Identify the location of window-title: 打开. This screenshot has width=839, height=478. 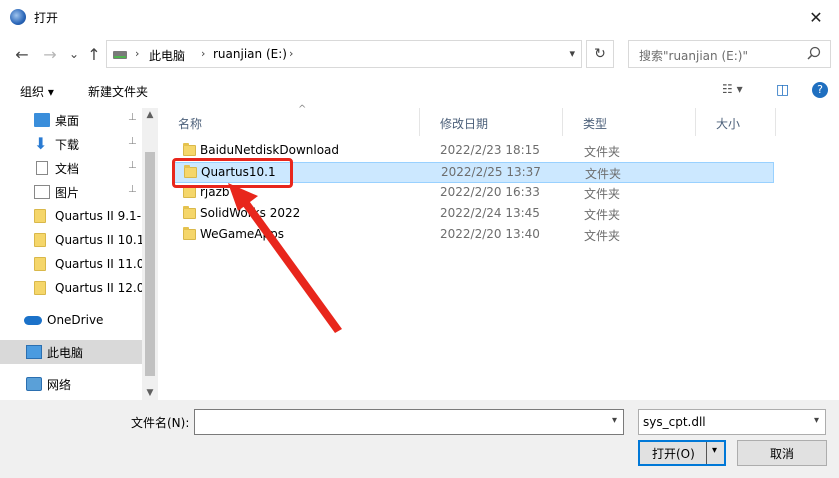
(46, 18).